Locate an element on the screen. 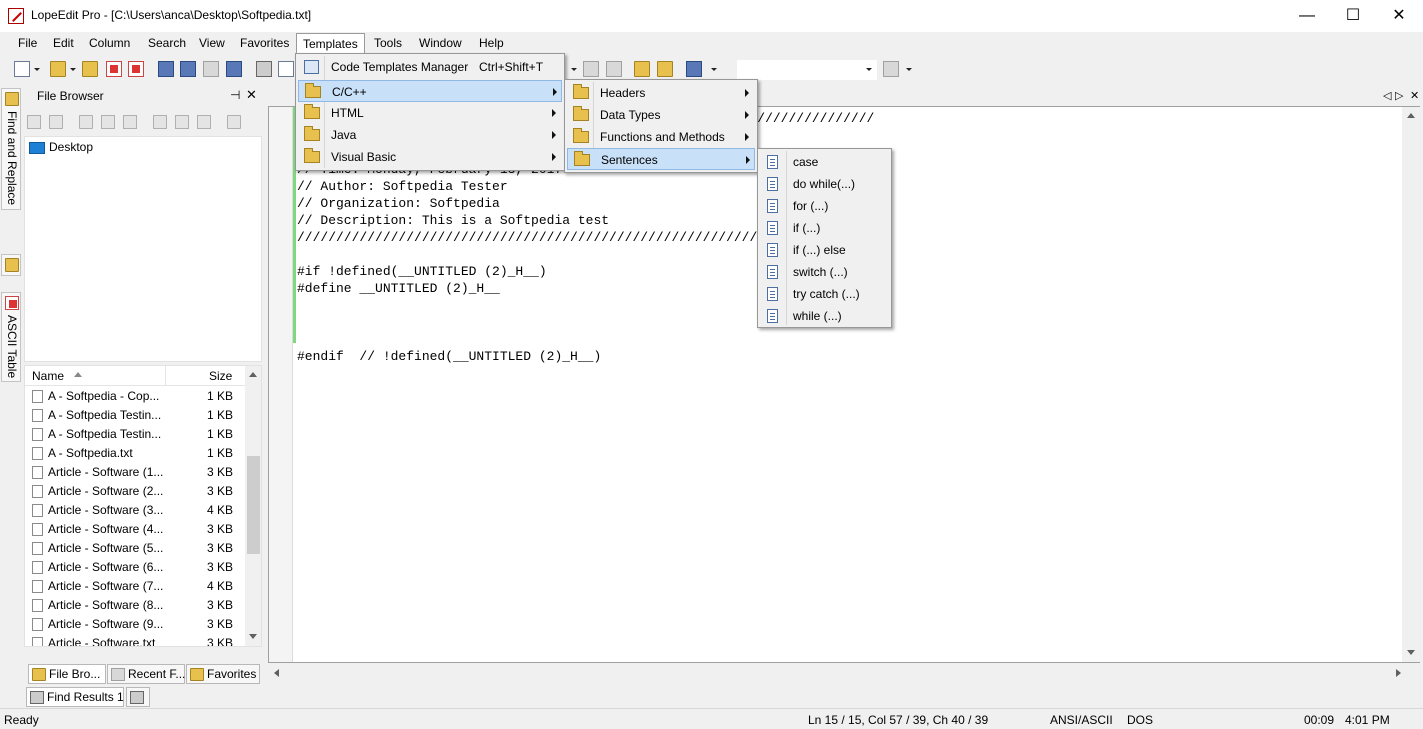 The width and height of the screenshot is (1423, 729). menu-favorites: Favorites is located at coordinates (264, 43).